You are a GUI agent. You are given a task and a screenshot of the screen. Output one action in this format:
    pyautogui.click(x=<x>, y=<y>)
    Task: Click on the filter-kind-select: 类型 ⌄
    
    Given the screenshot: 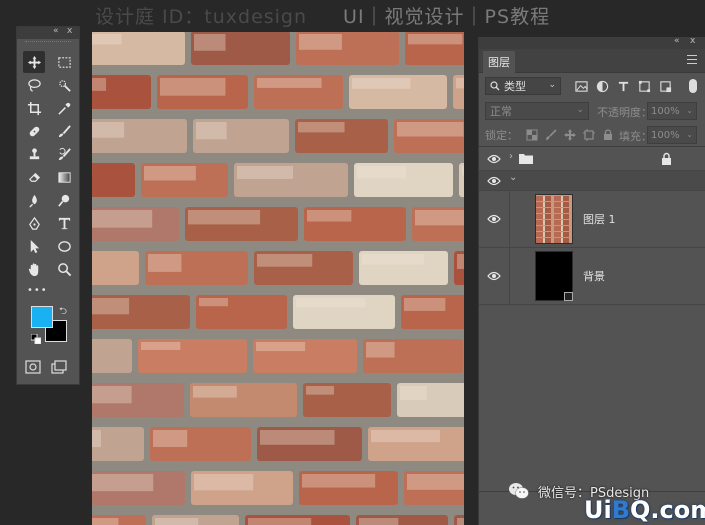 What is the action you would take?
    pyautogui.click(x=523, y=86)
    